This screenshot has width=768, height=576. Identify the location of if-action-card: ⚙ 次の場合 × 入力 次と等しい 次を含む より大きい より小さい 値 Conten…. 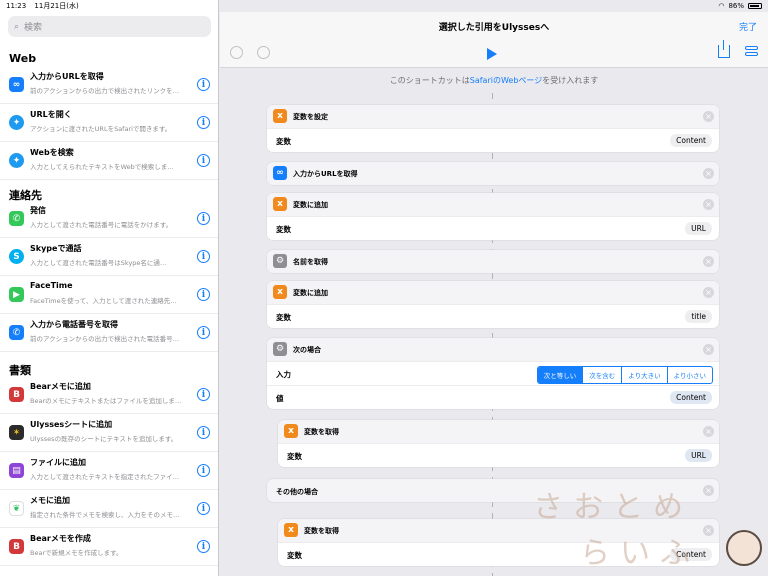
(493, 373).